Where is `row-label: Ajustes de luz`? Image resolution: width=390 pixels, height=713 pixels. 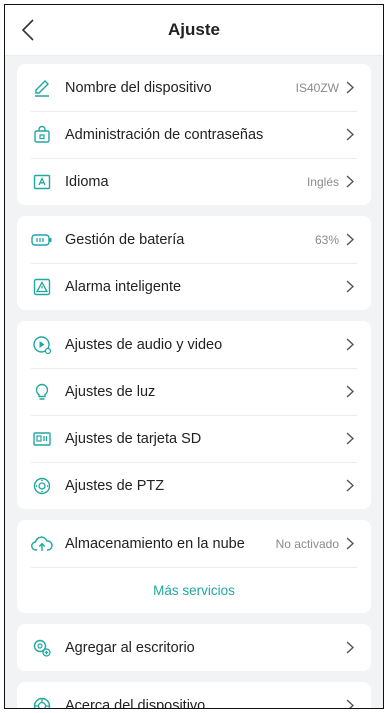
row-label: Ajustes de luz is located at coordinates (110, 391).